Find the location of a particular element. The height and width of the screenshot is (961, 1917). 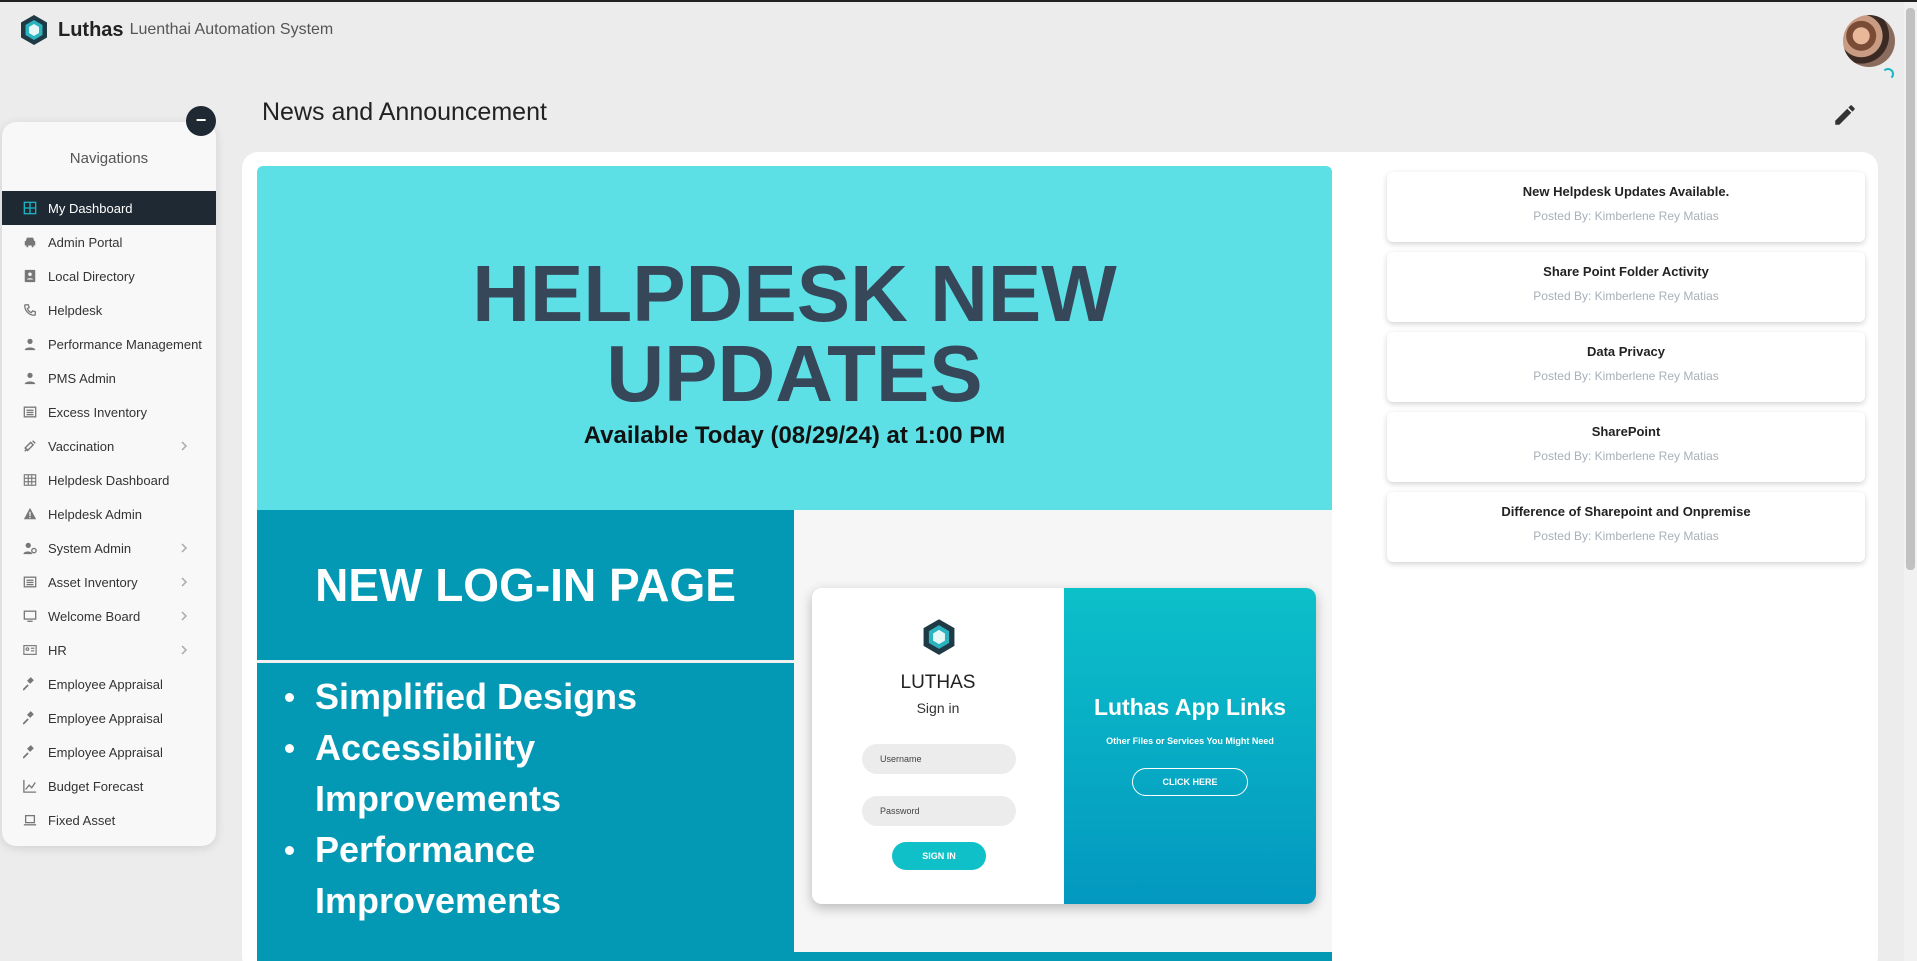

banner-headline-line2: UPDATES is located at coordinates (794, 373).